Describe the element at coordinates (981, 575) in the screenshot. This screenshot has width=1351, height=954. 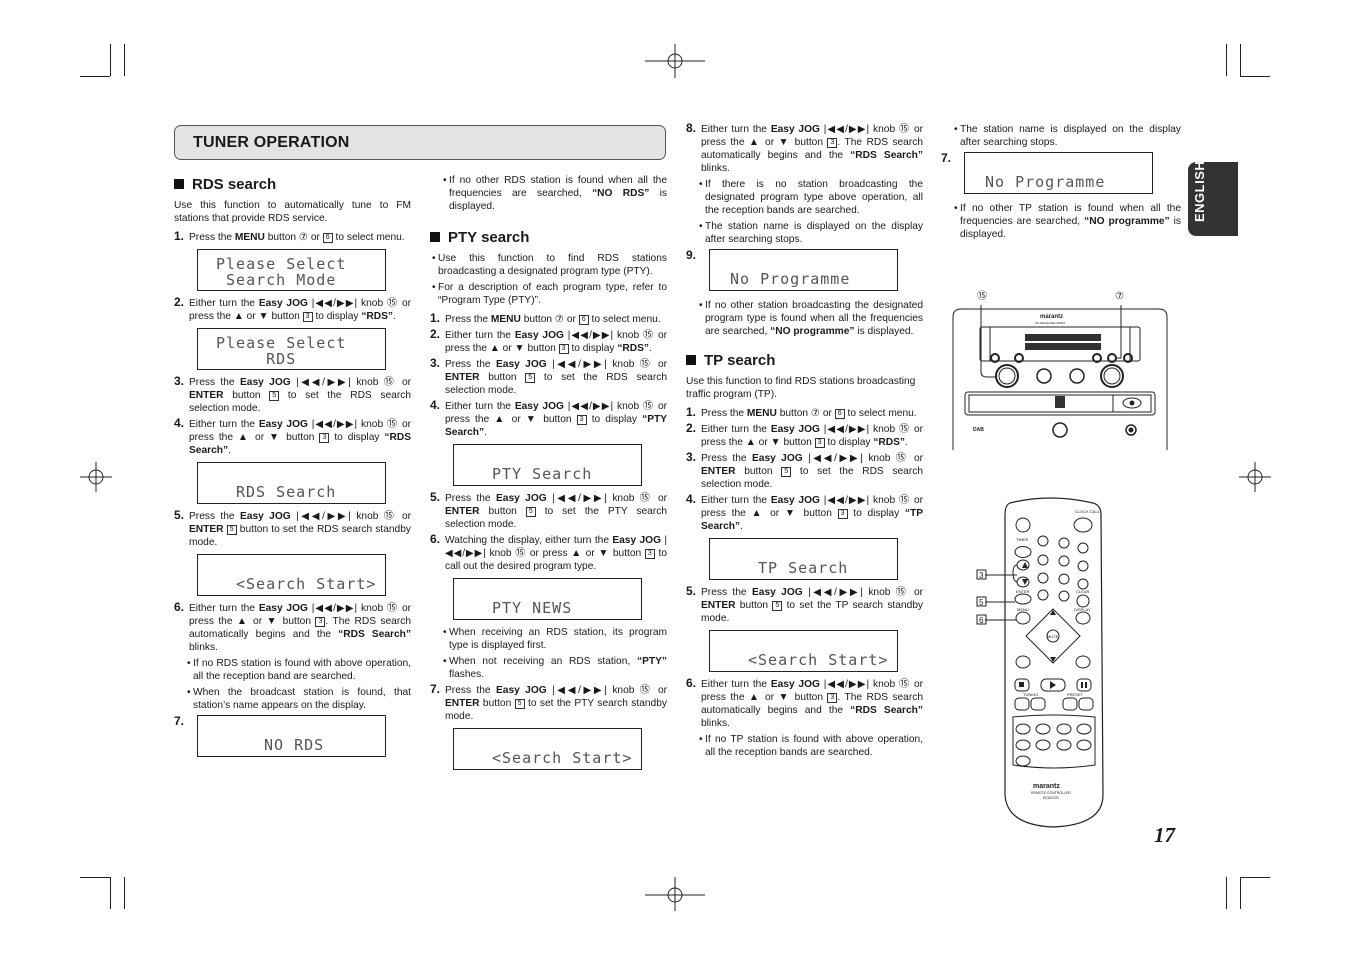
I see `callout-3: 3` at that location.